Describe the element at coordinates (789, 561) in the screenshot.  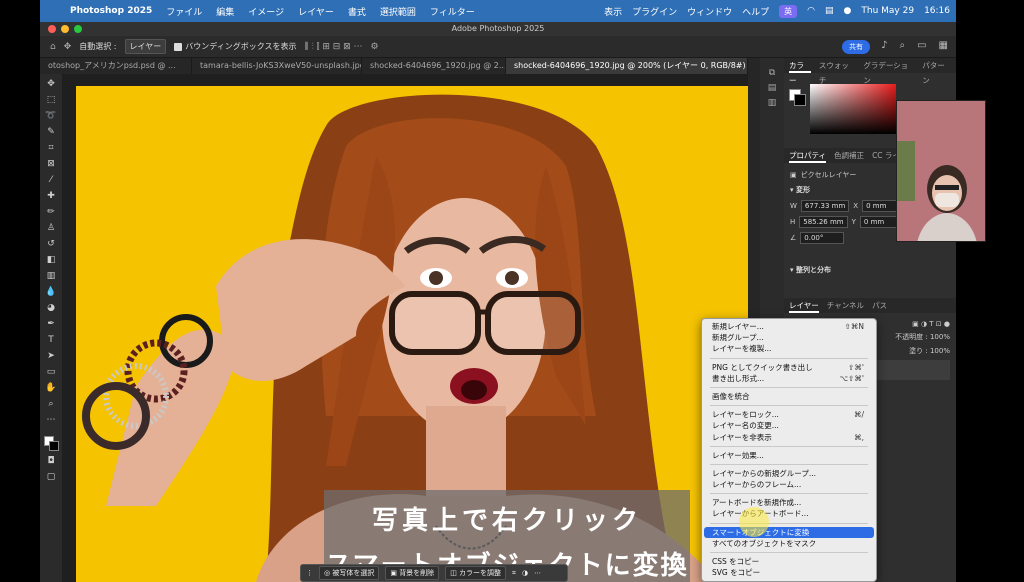
I see `context-menu-item: CSS をコピー` at that location.